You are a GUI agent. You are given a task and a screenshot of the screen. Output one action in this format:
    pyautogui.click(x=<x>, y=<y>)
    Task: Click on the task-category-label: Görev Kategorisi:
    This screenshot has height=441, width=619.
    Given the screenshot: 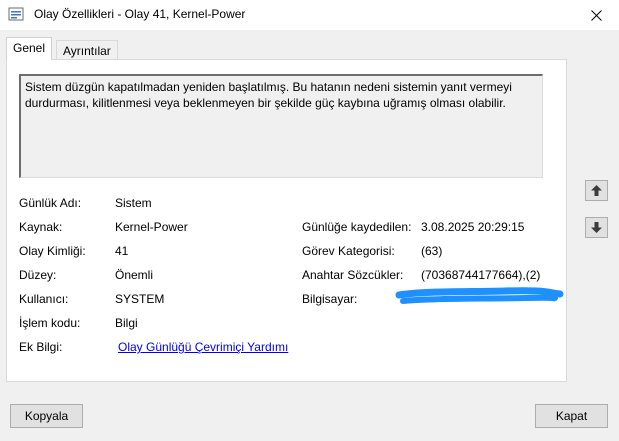 What is the action you would take?
    pyautogui.click(x=348, y=251)
    